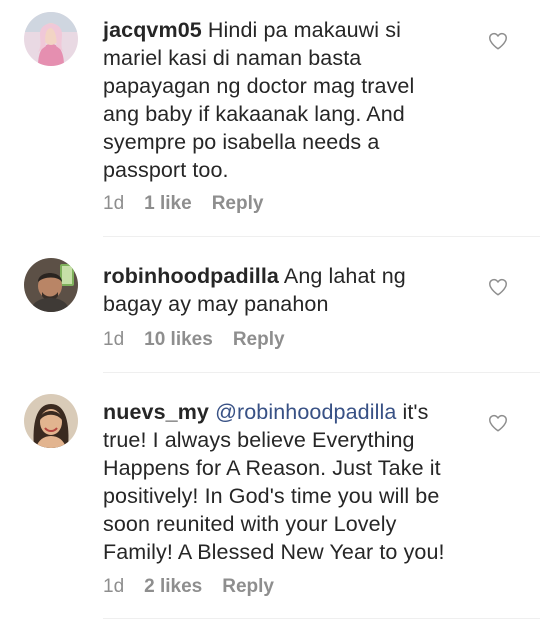 This screenshot has width=540, height=620. I want to click on comment-username: robinhoodpadilla, so click(191, 276).